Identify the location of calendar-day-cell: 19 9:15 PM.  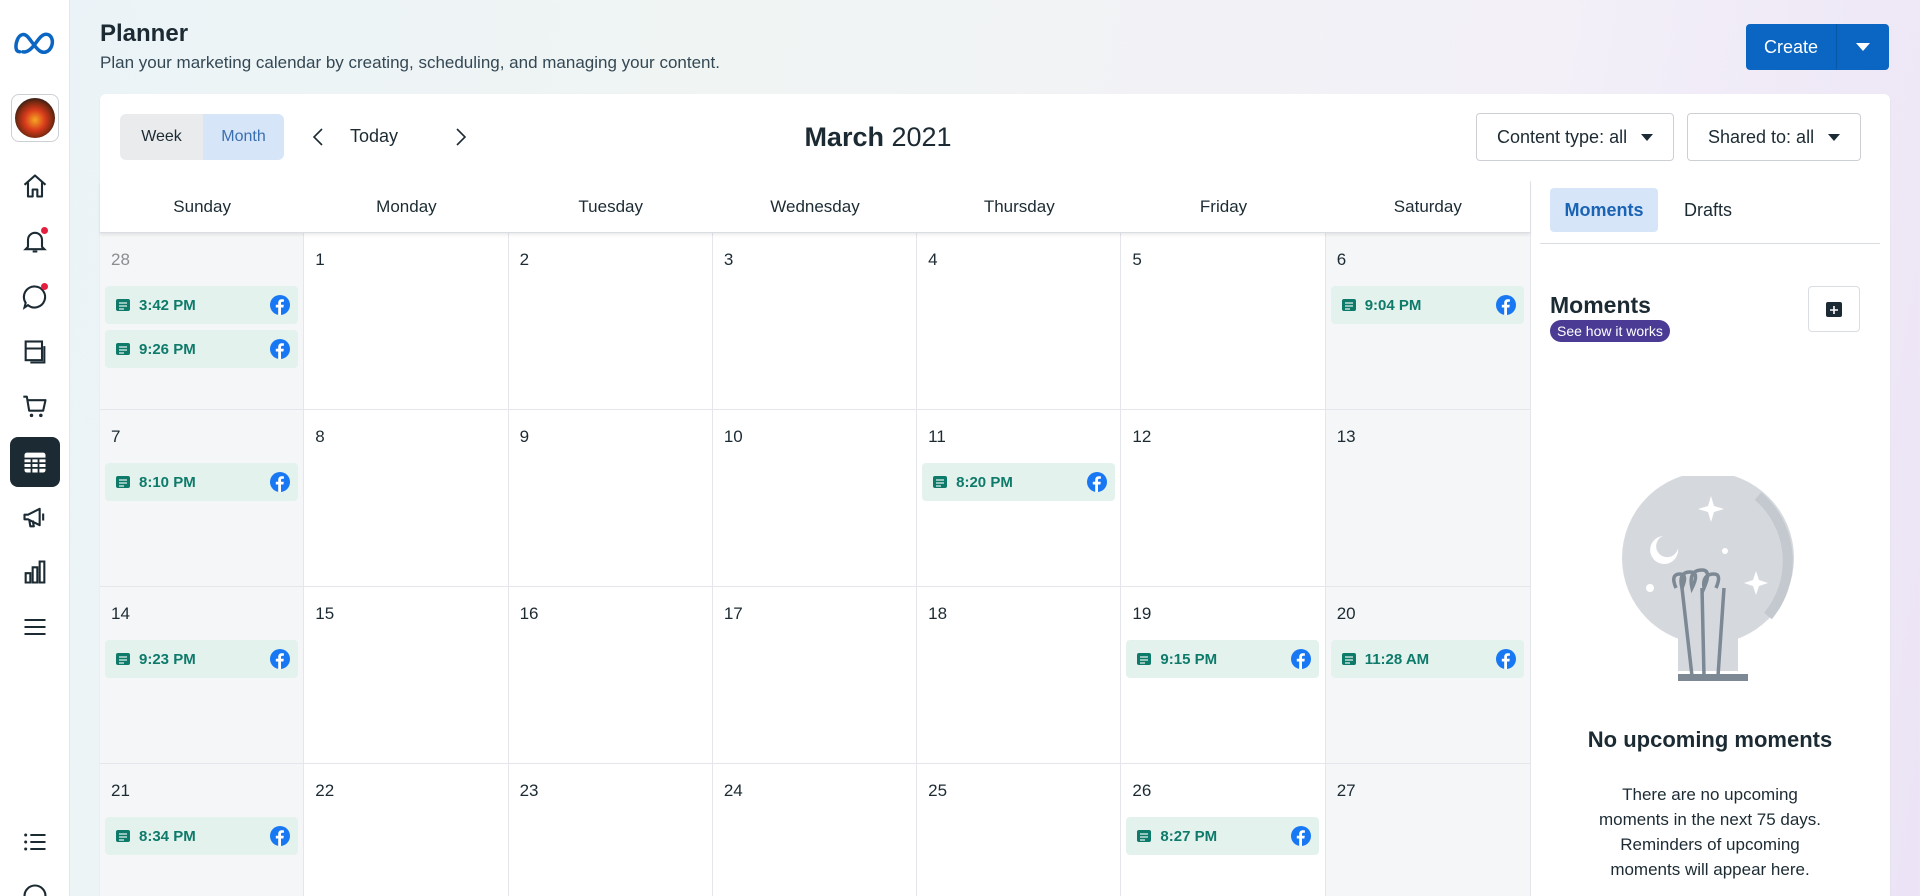
(1223, 675).